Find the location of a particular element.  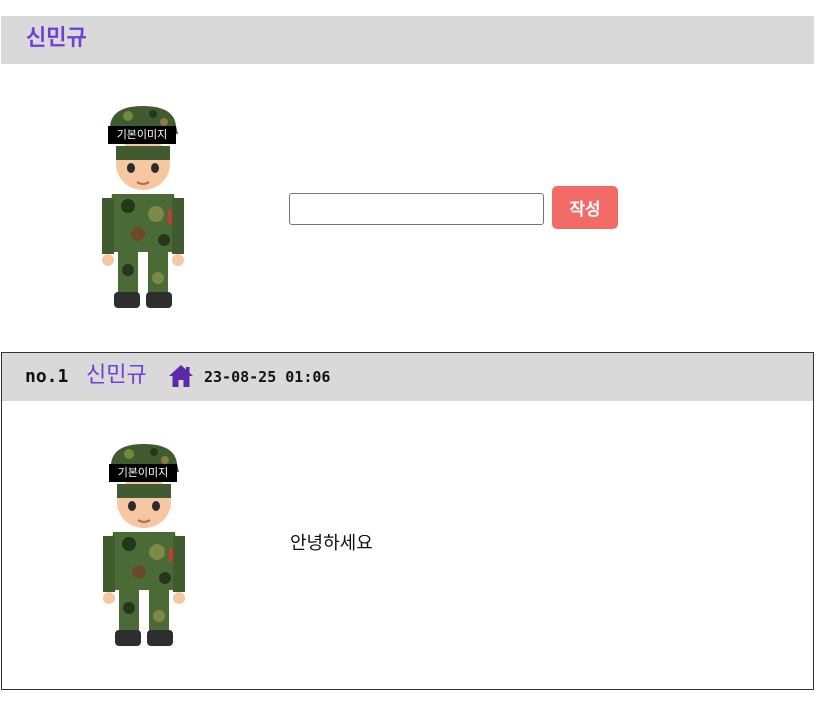

post-body: 안녕하세요 is located at coordinates (331, 543).